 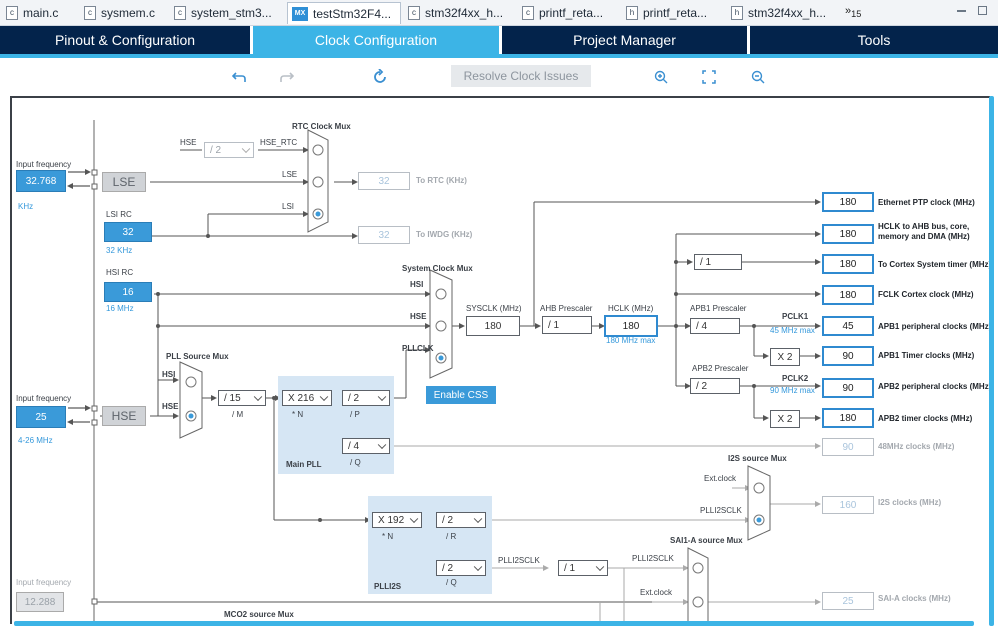 I want to click on sysclk-radio-hsi, so click(x=441, y=294).